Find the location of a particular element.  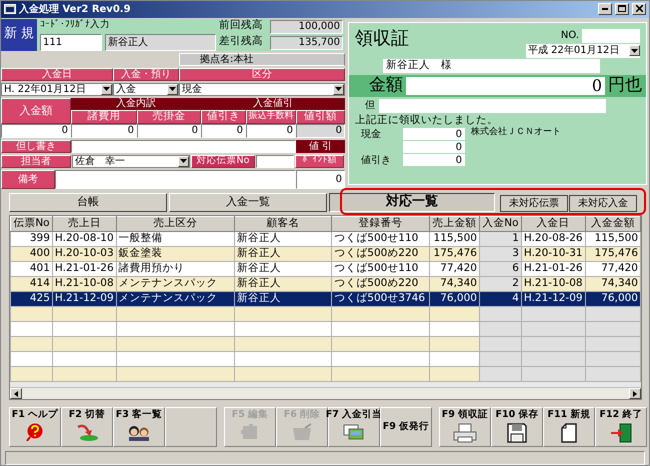

table-cell: メンテナンスパック is located at coordinates (175, 284).